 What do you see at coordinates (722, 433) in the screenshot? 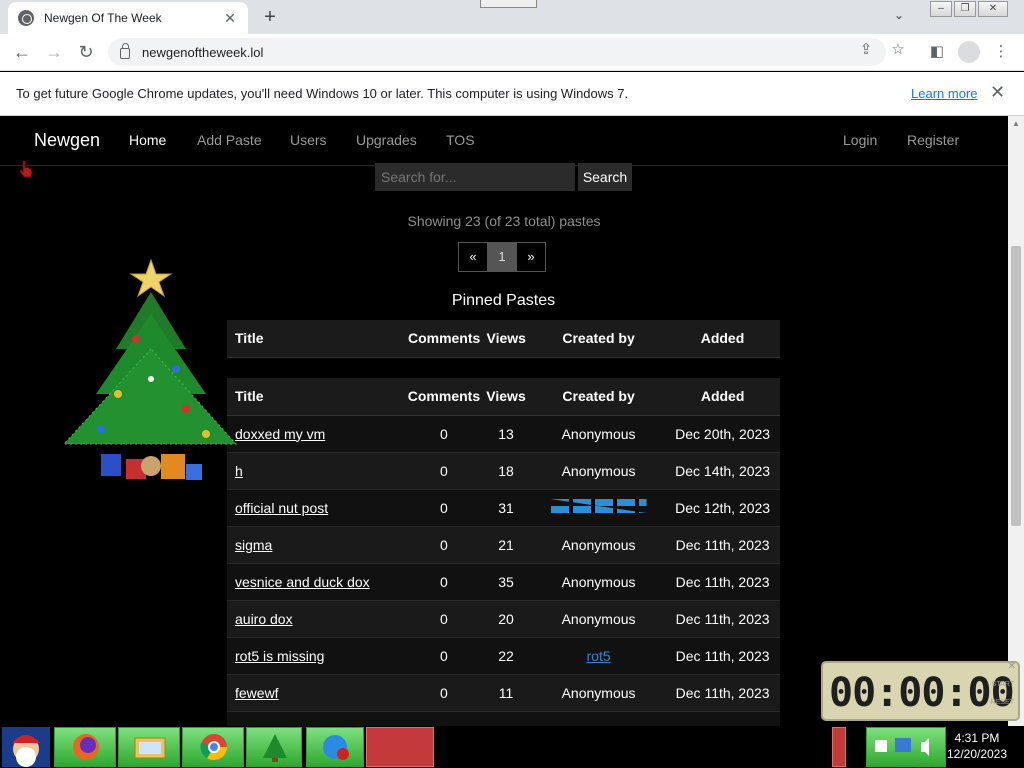
I see `added-date: Dec 20th, 2023` at bounding box center [722, 433].